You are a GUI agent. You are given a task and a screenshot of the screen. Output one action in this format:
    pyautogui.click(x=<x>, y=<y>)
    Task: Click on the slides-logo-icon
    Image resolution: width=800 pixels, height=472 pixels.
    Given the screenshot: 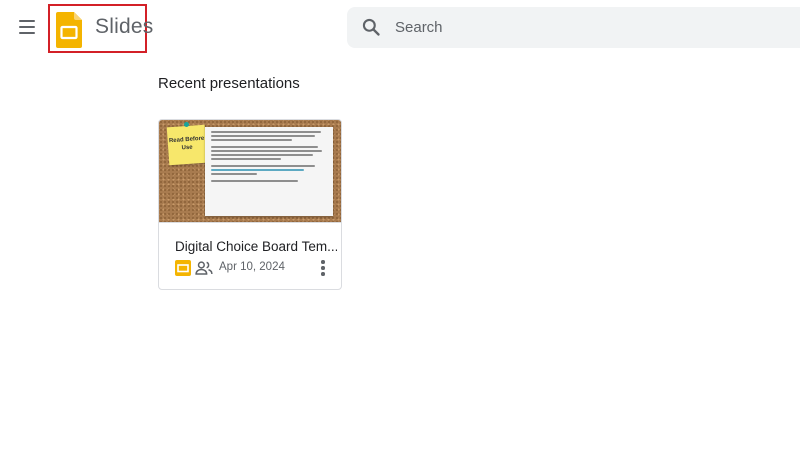 What is the action you would take?
    pyautogui.click(x=69, y=30)
    